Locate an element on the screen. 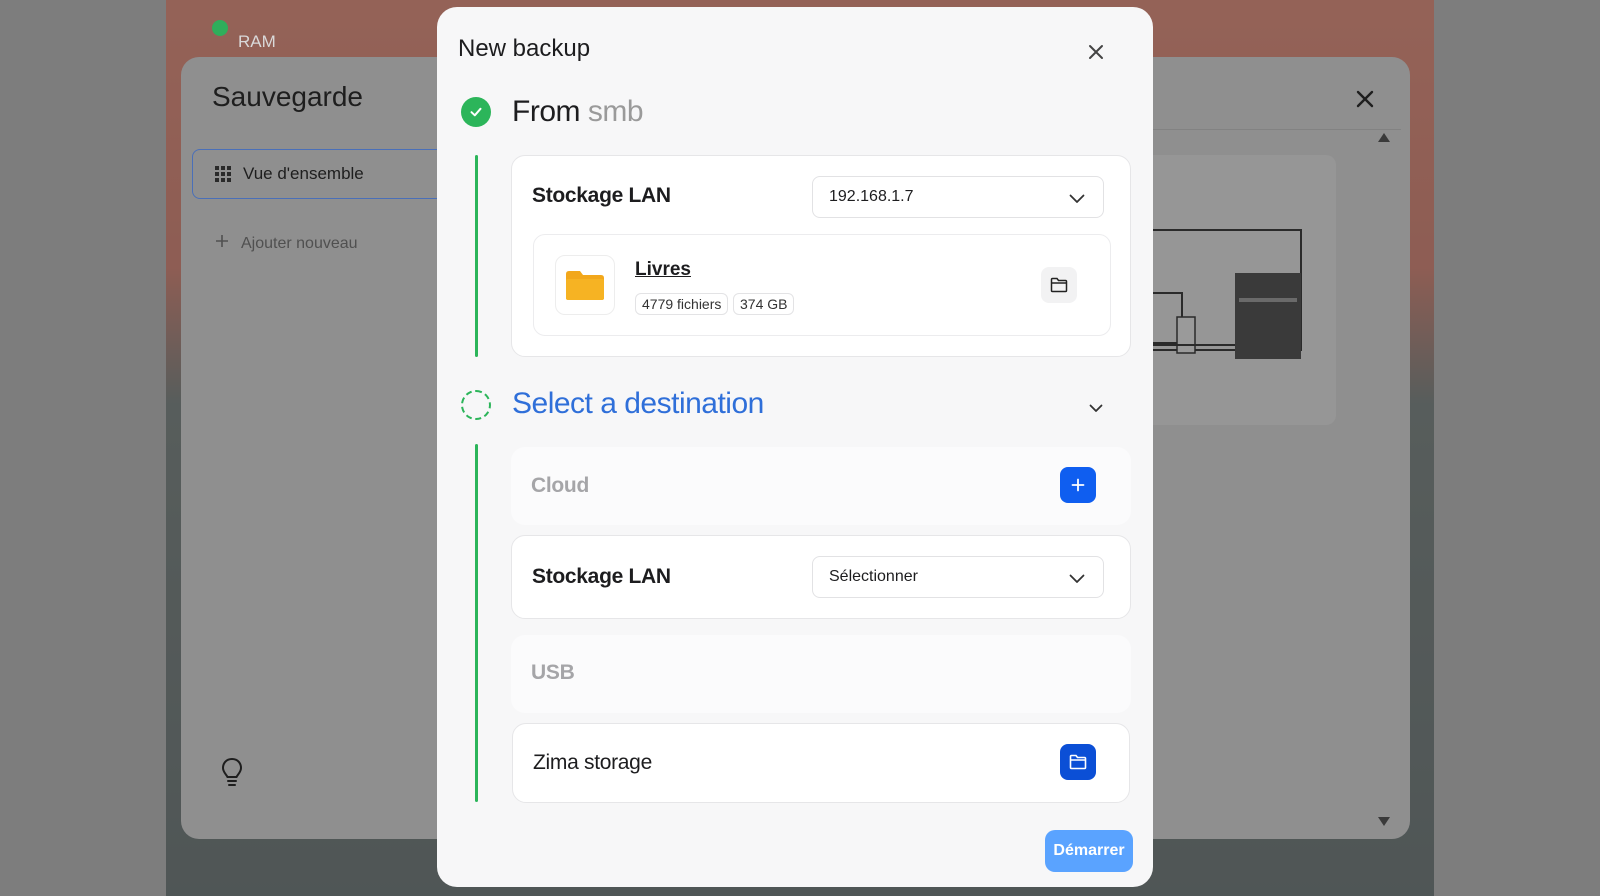 Image resolution: width=1600 pixels, height=896 pixels. select-placeholder: Sélectionner is located at coordinates (873, 576).